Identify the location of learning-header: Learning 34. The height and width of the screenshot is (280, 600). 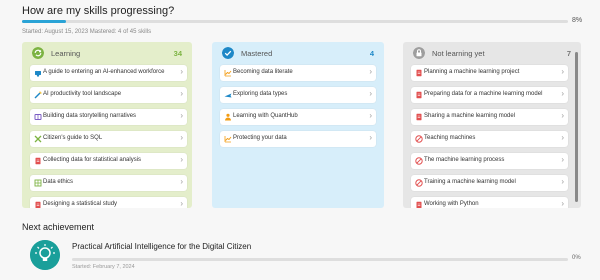
(107, 55).